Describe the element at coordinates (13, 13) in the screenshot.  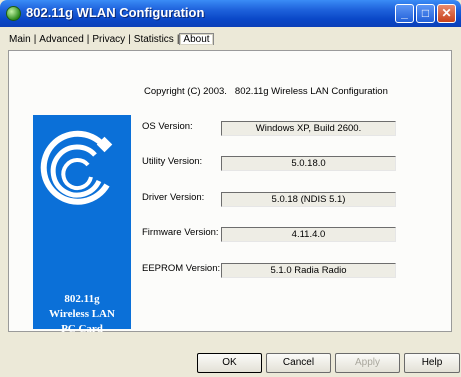
I see `app-icon` at that location.